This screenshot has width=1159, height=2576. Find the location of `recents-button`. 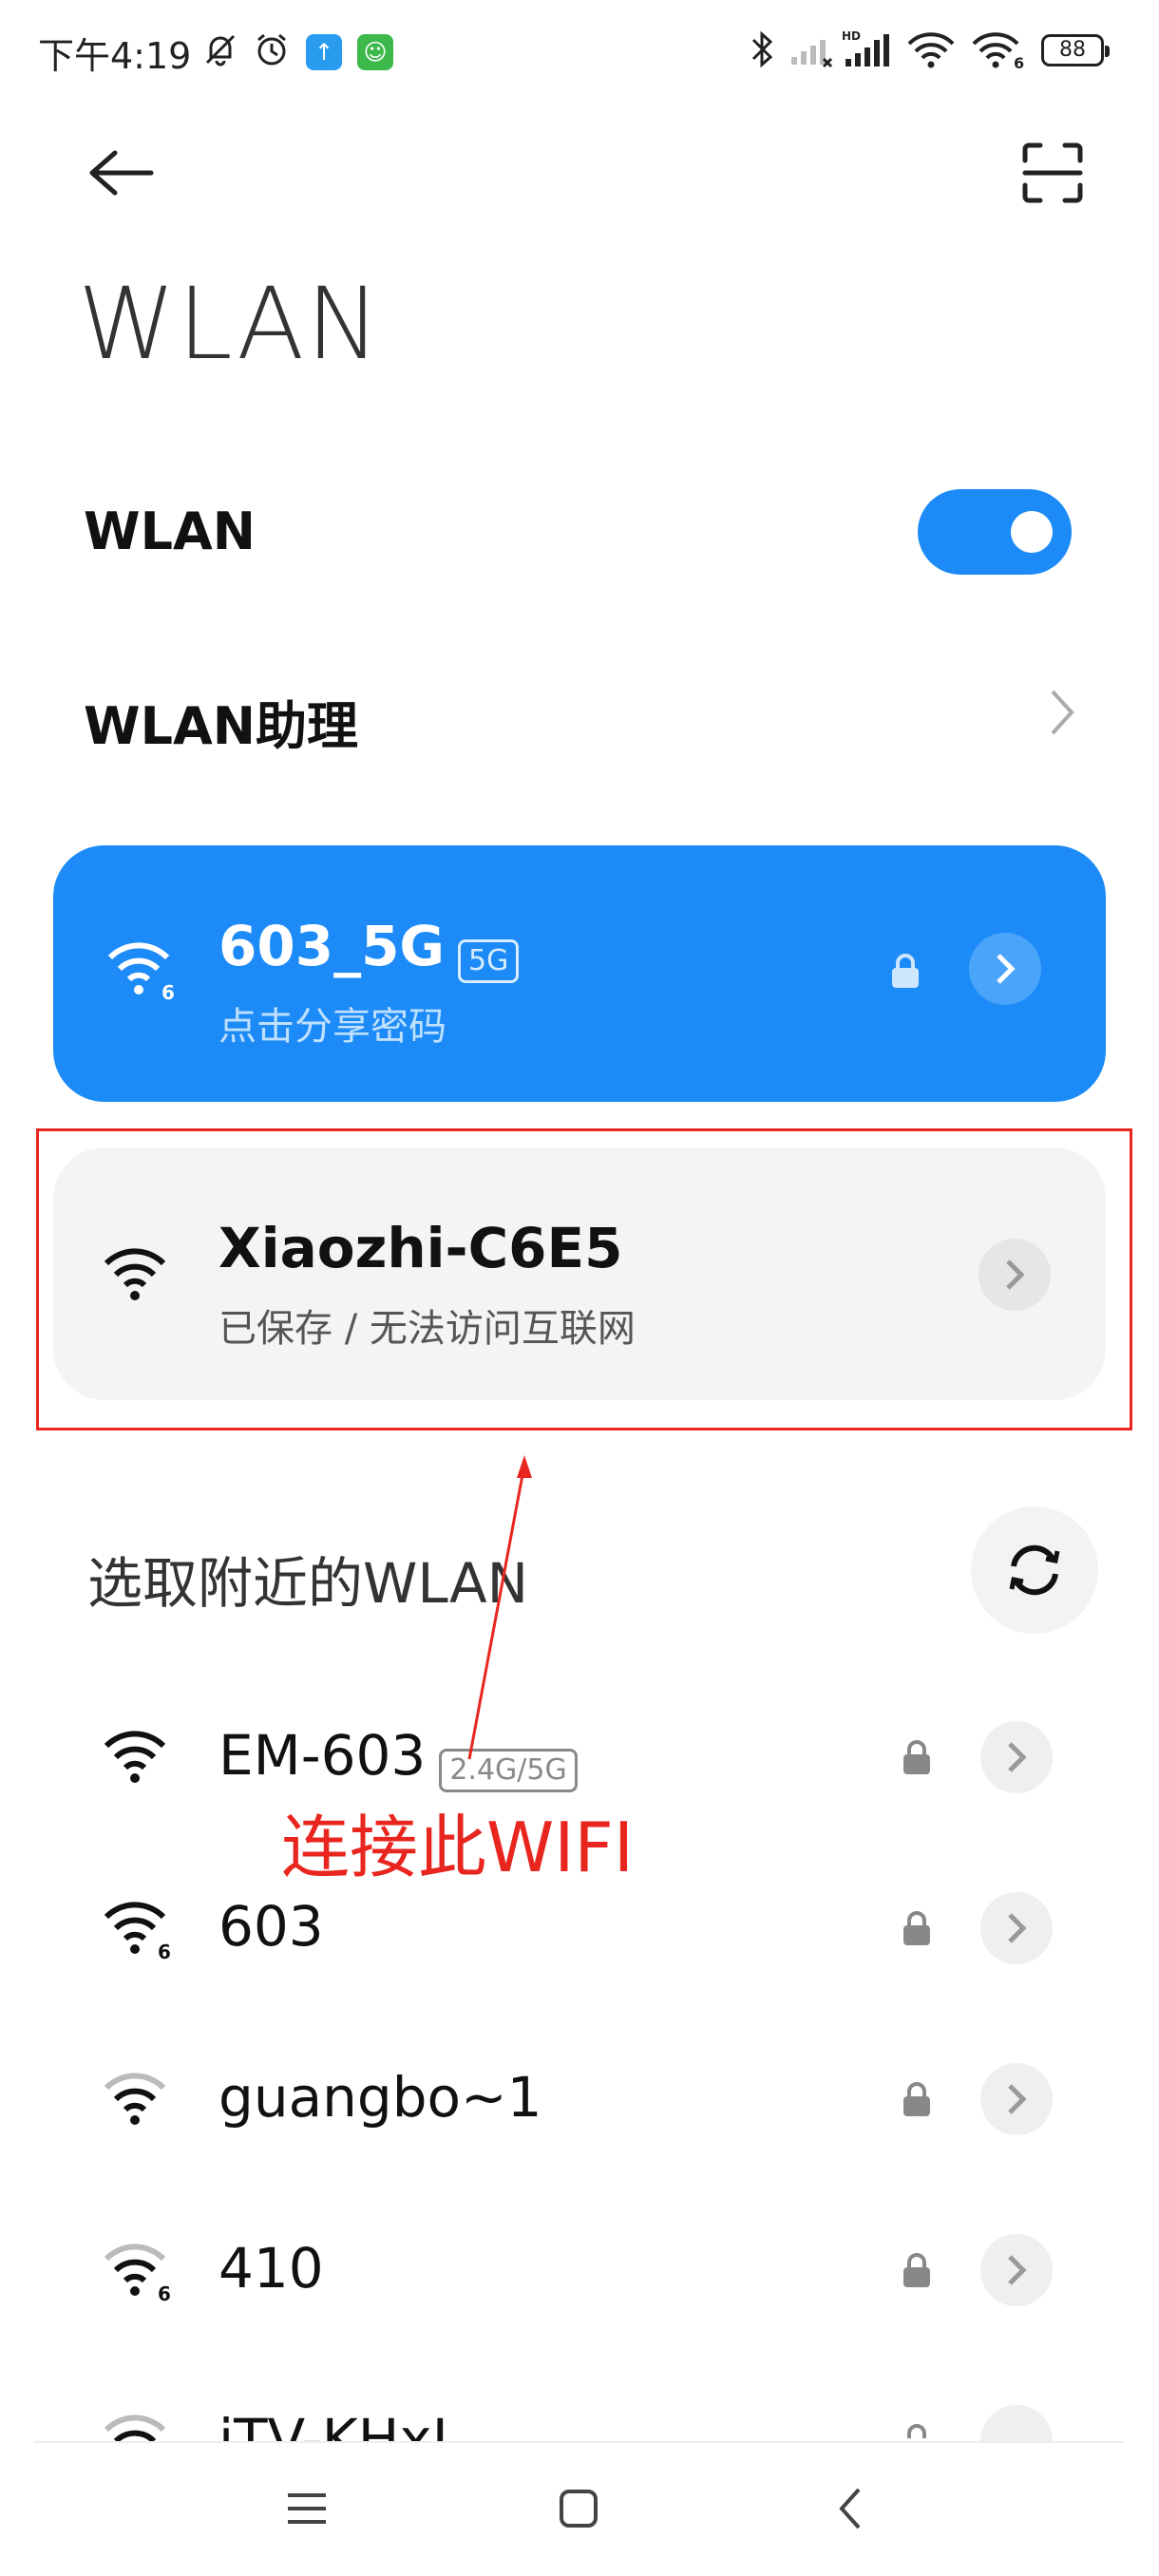

recents-button is located at coordinates (307, 2508).